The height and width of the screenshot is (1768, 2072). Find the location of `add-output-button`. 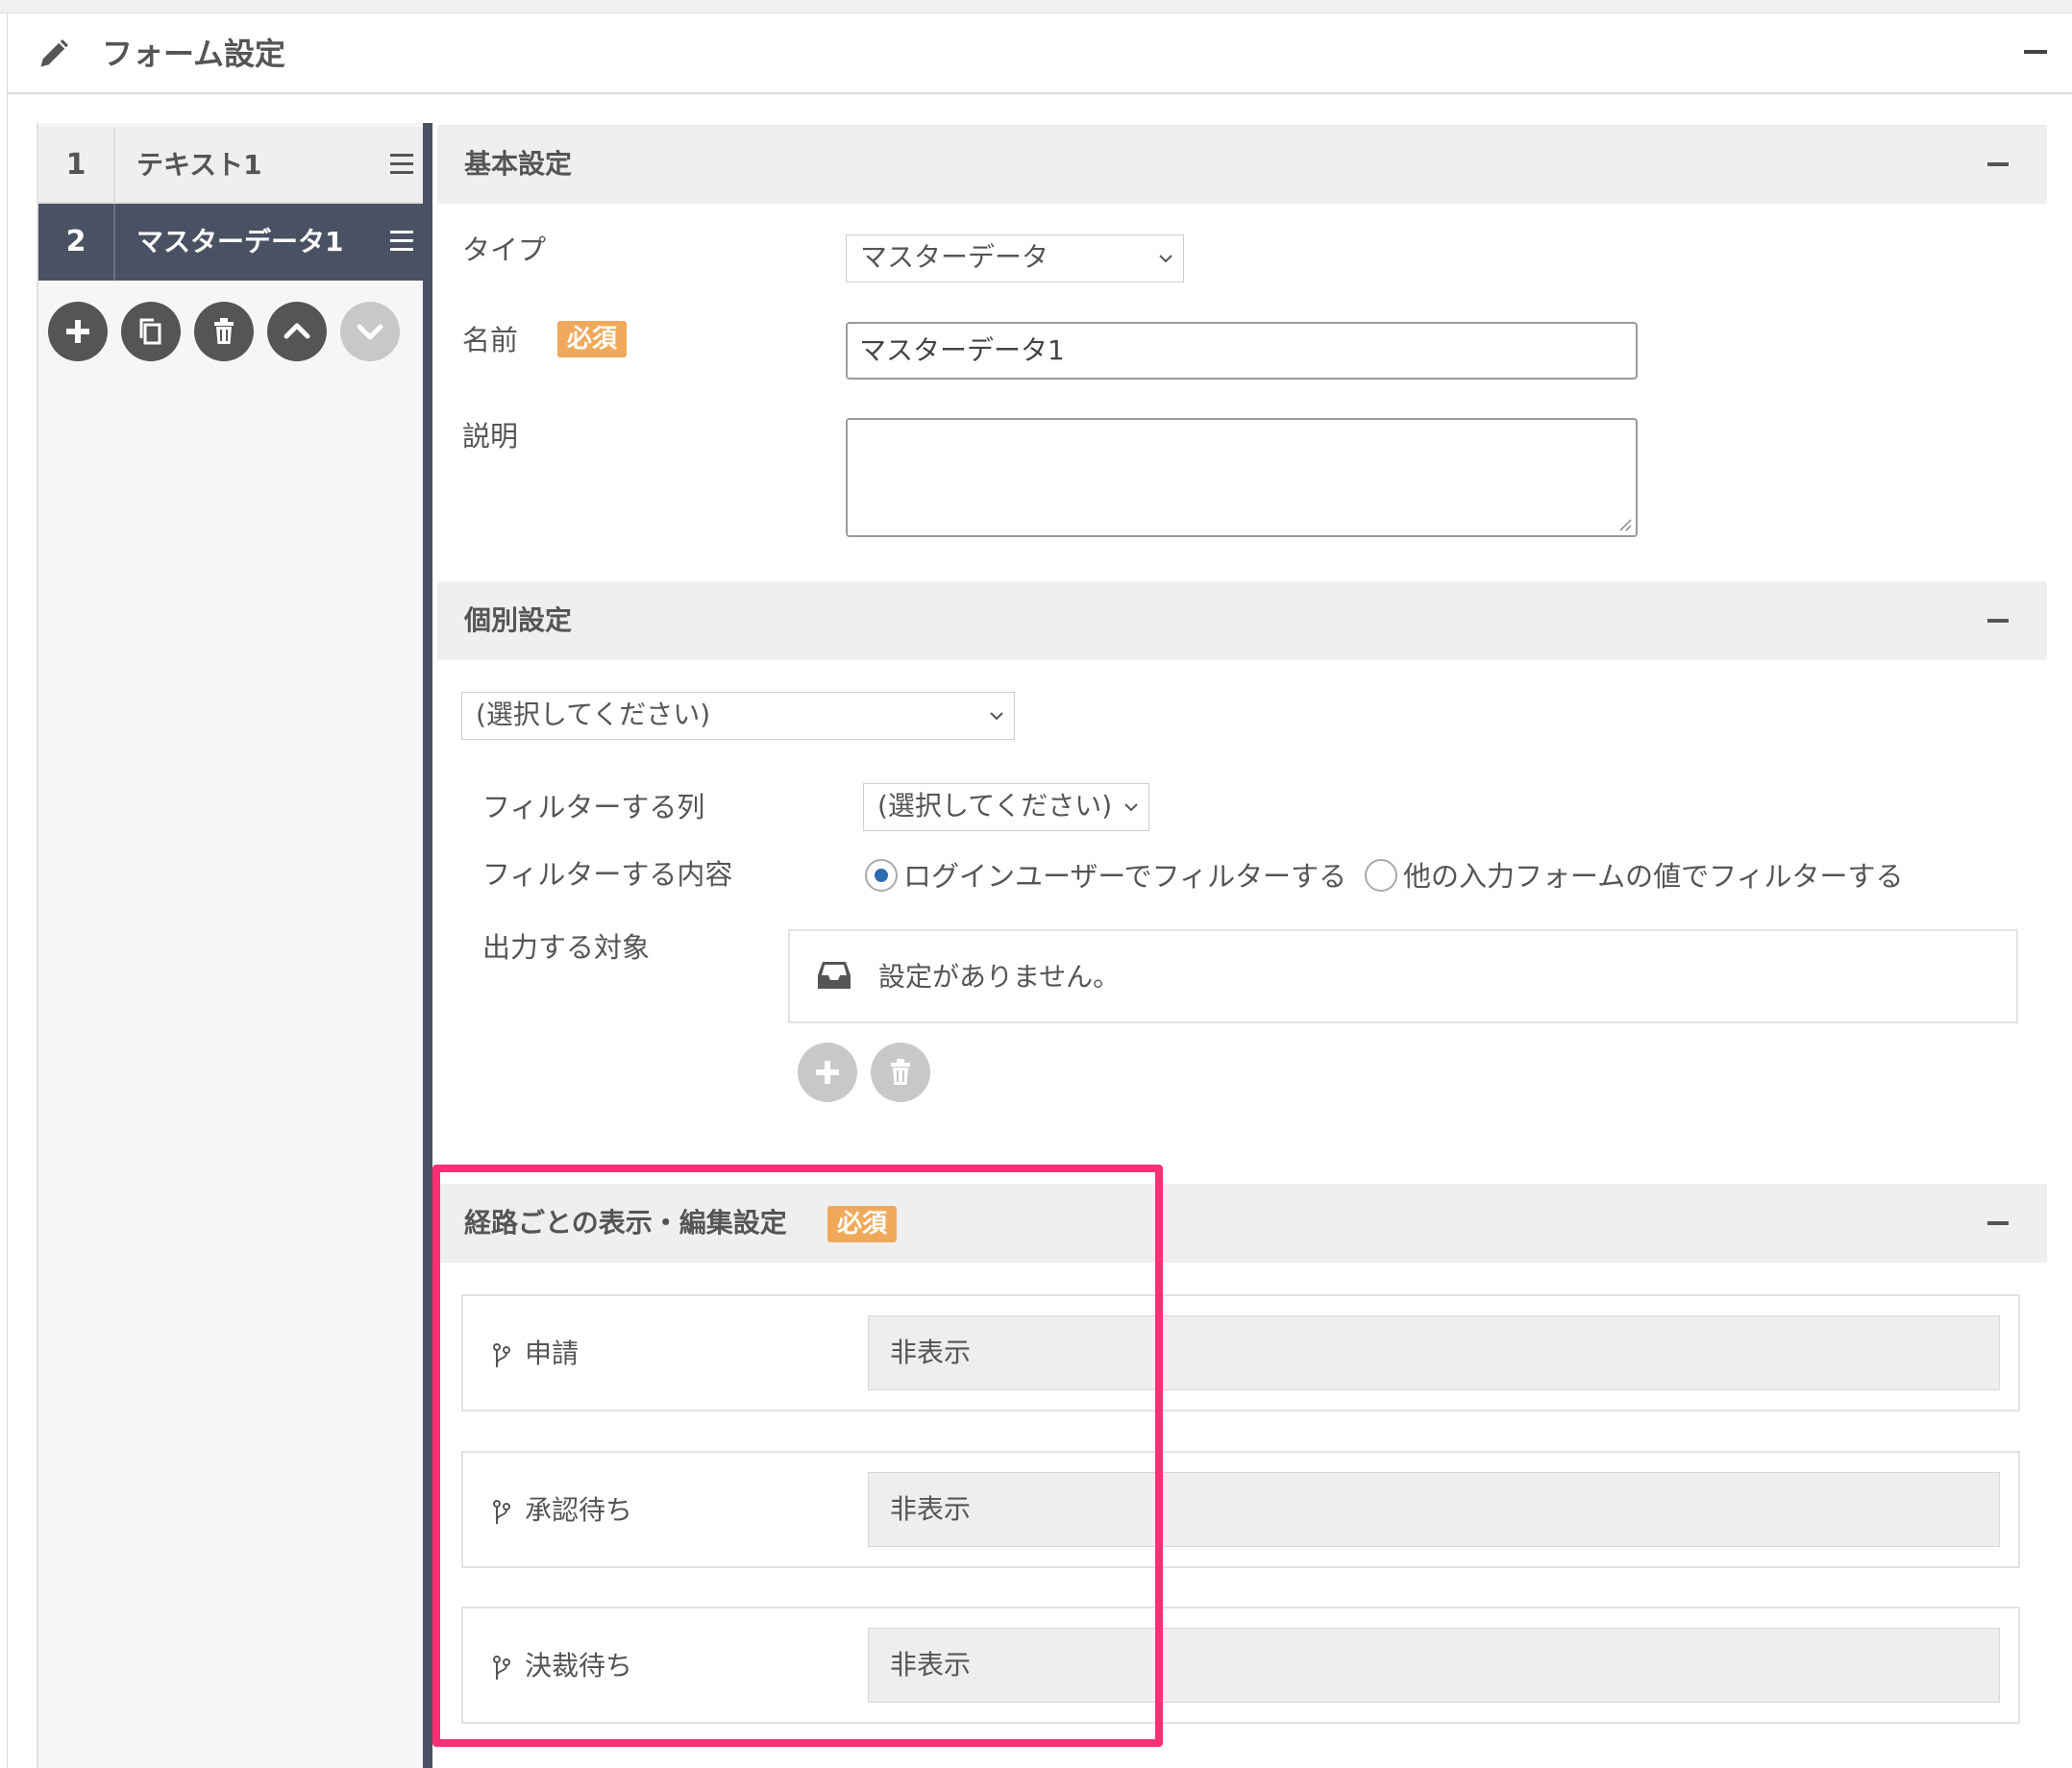

add-output-button is located at coordinates (827, 1072).